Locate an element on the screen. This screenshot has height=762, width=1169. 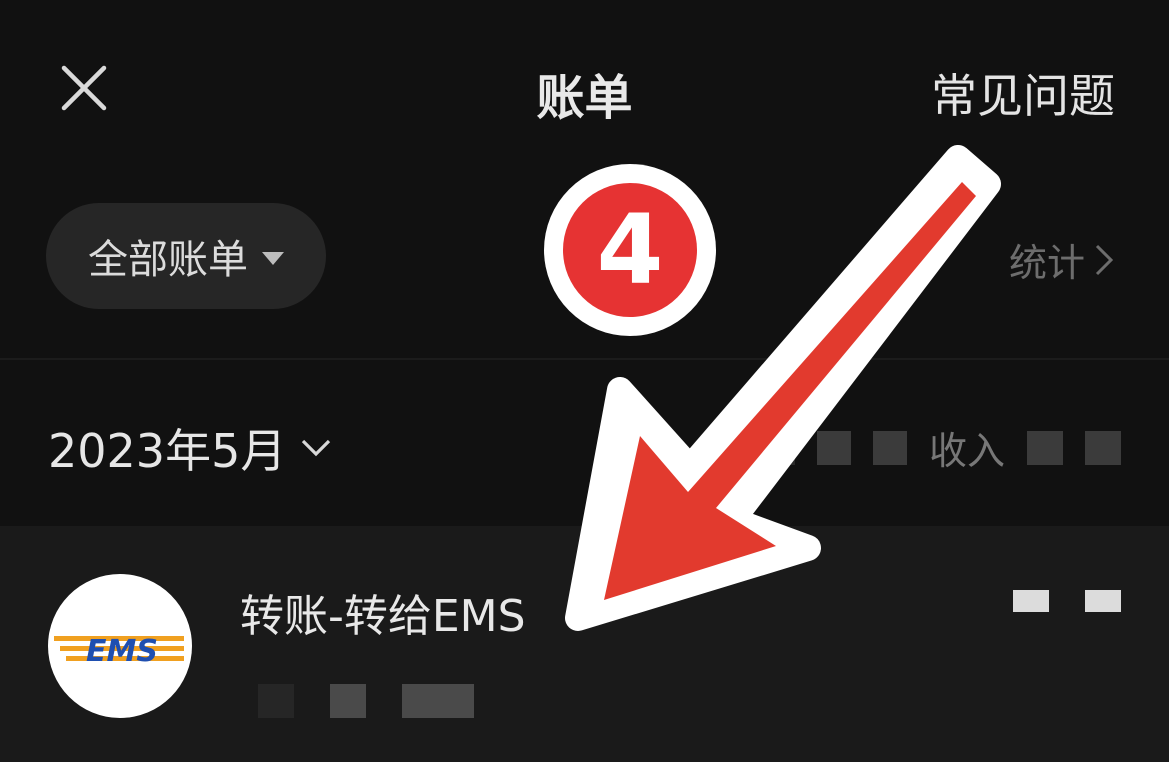
faq-link: 常见问题 is located at coordinates (1023, 93).